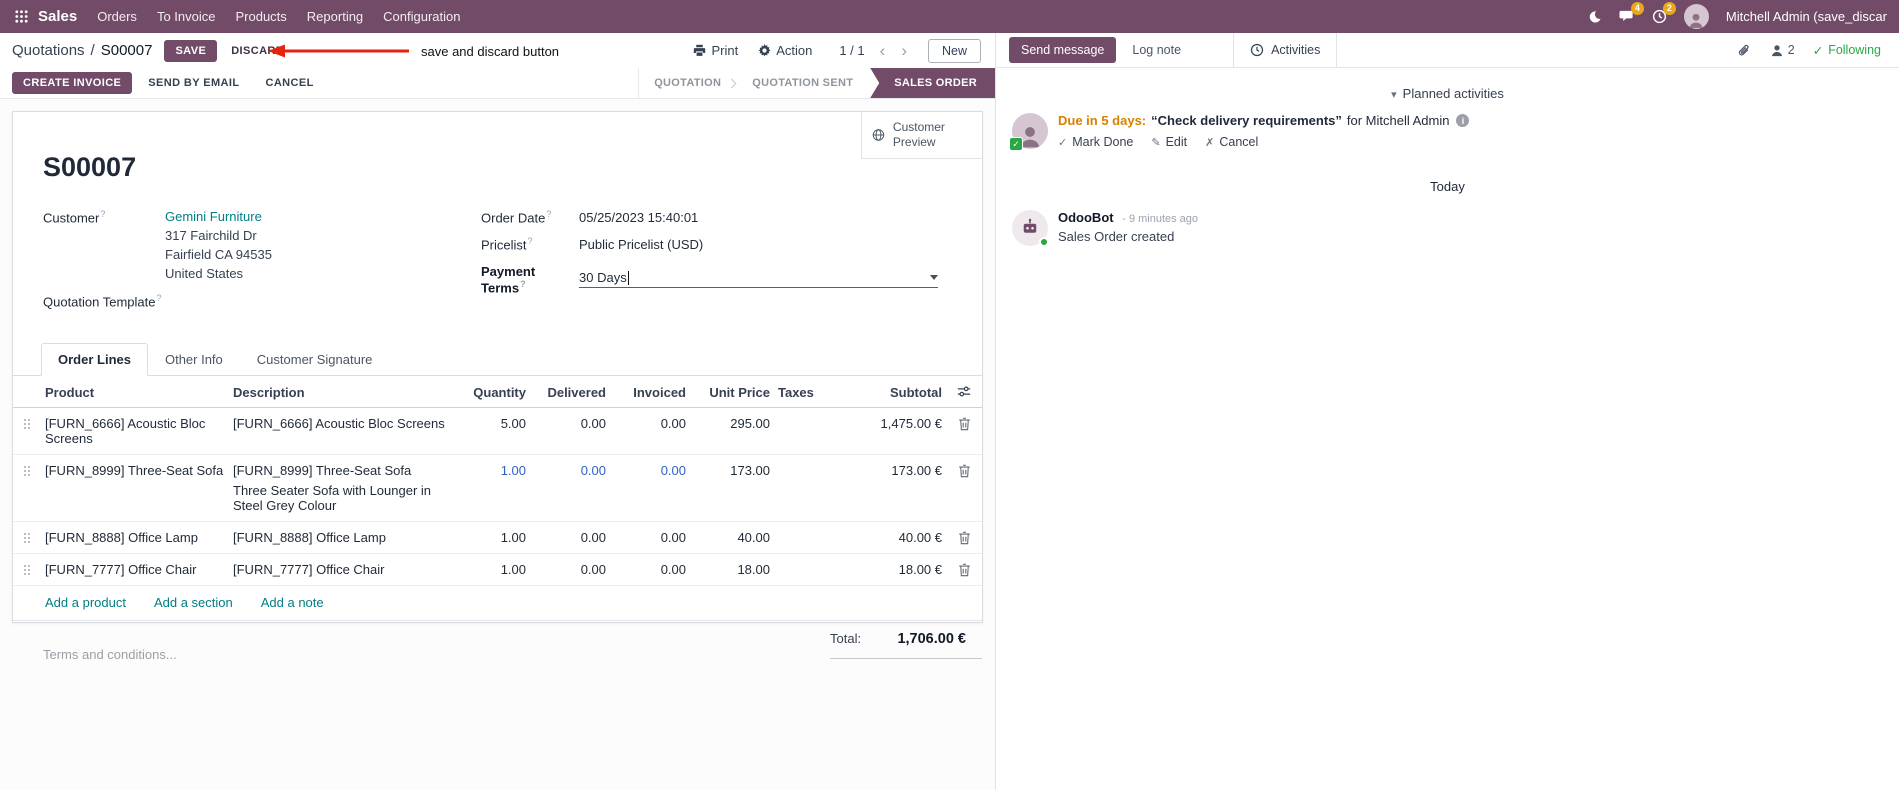  I want to click on cell-description: [FURN_8888] Office Lamp, so click(341, 537).